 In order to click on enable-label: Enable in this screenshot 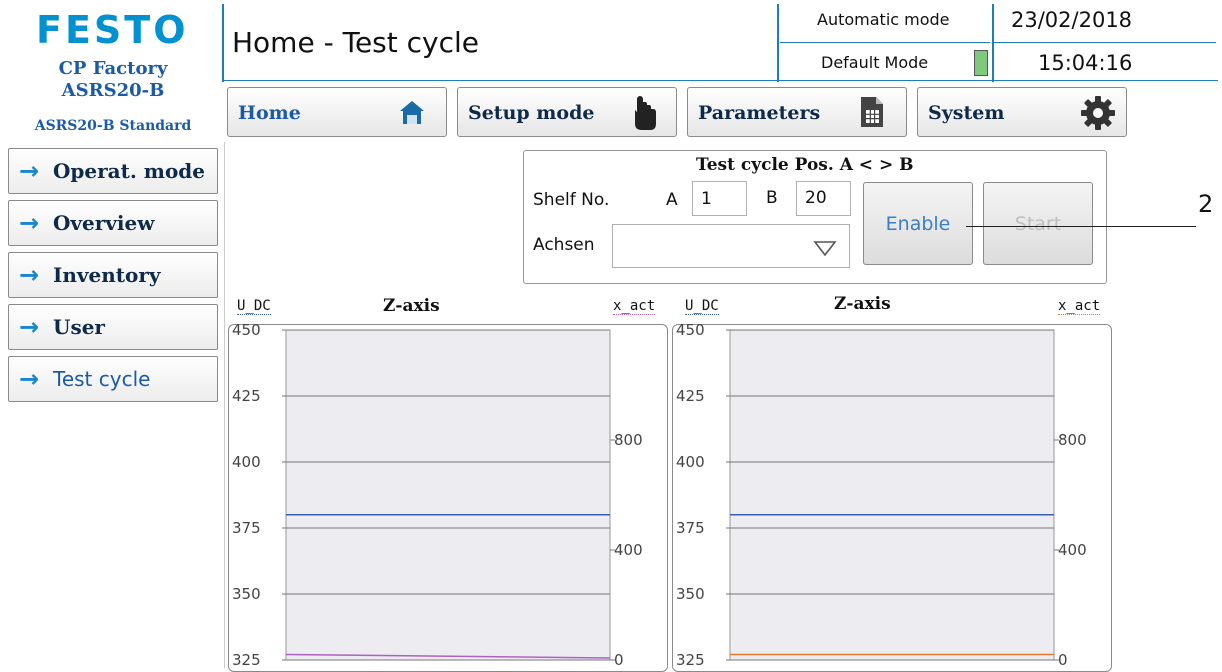, I will do `click(918, 224)`.